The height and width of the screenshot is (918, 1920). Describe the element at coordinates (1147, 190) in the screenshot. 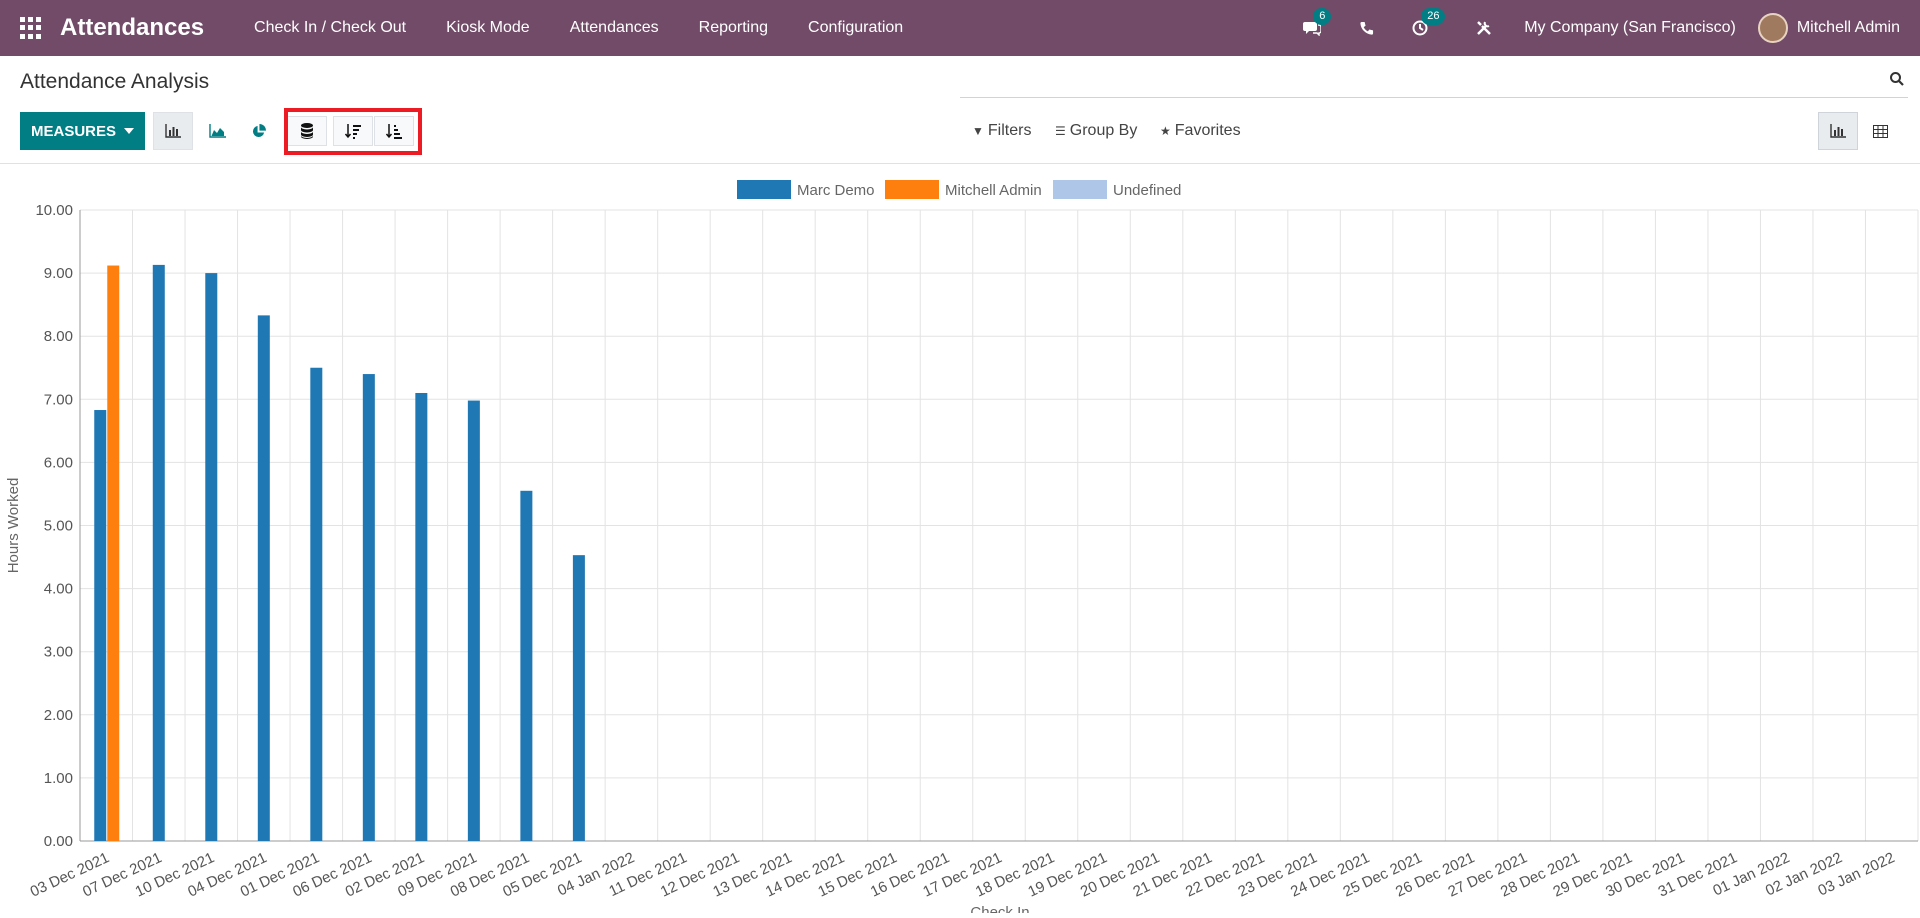

I see `legend-label: Undefined` at that location.